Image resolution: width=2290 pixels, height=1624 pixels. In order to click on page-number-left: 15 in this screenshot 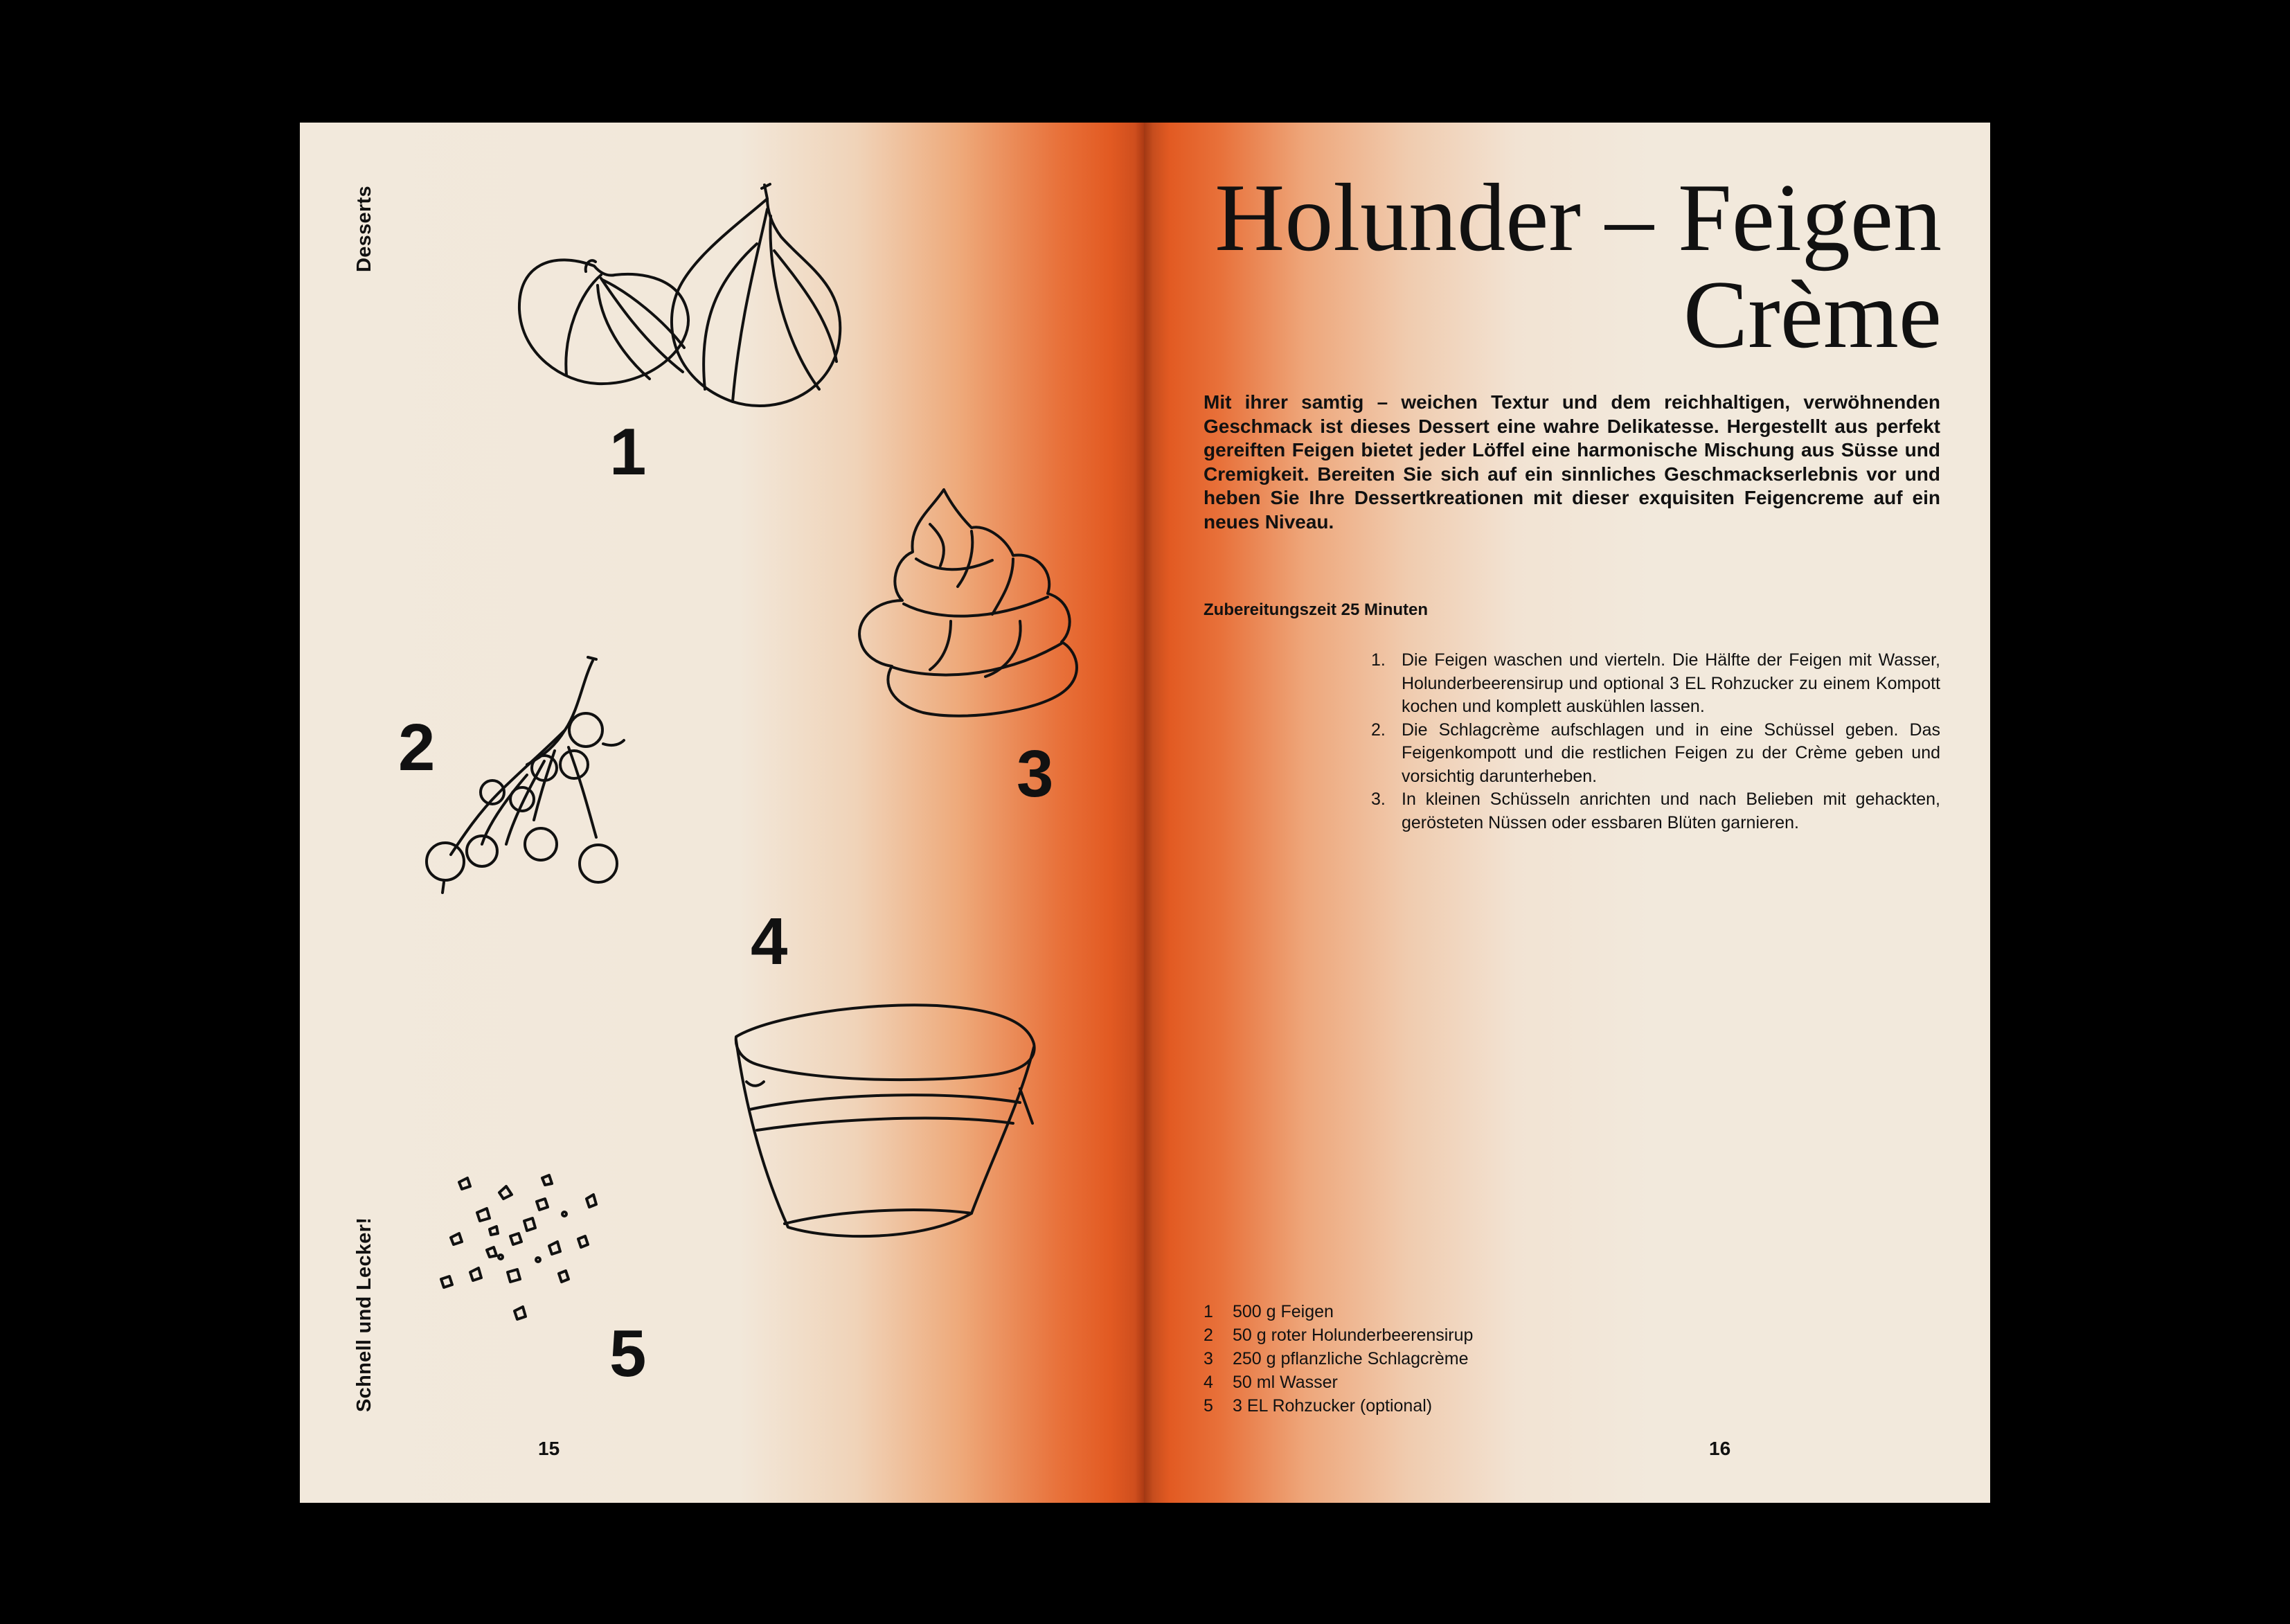, I will do `click(549, 1448)`.